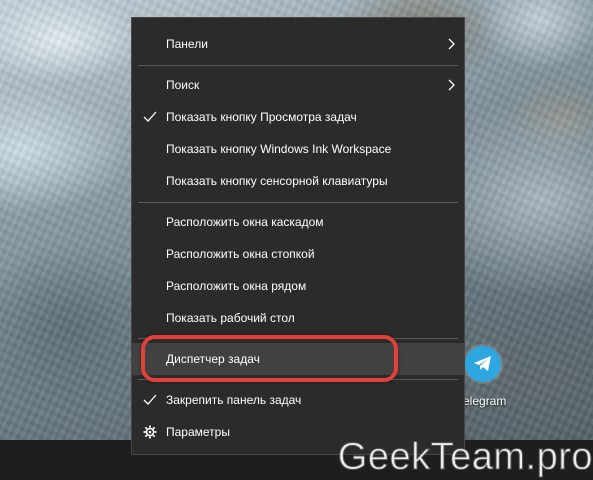  Describe the element at coordinates (483, 364) in the screenshot. I see `telegram-icon` at that location.